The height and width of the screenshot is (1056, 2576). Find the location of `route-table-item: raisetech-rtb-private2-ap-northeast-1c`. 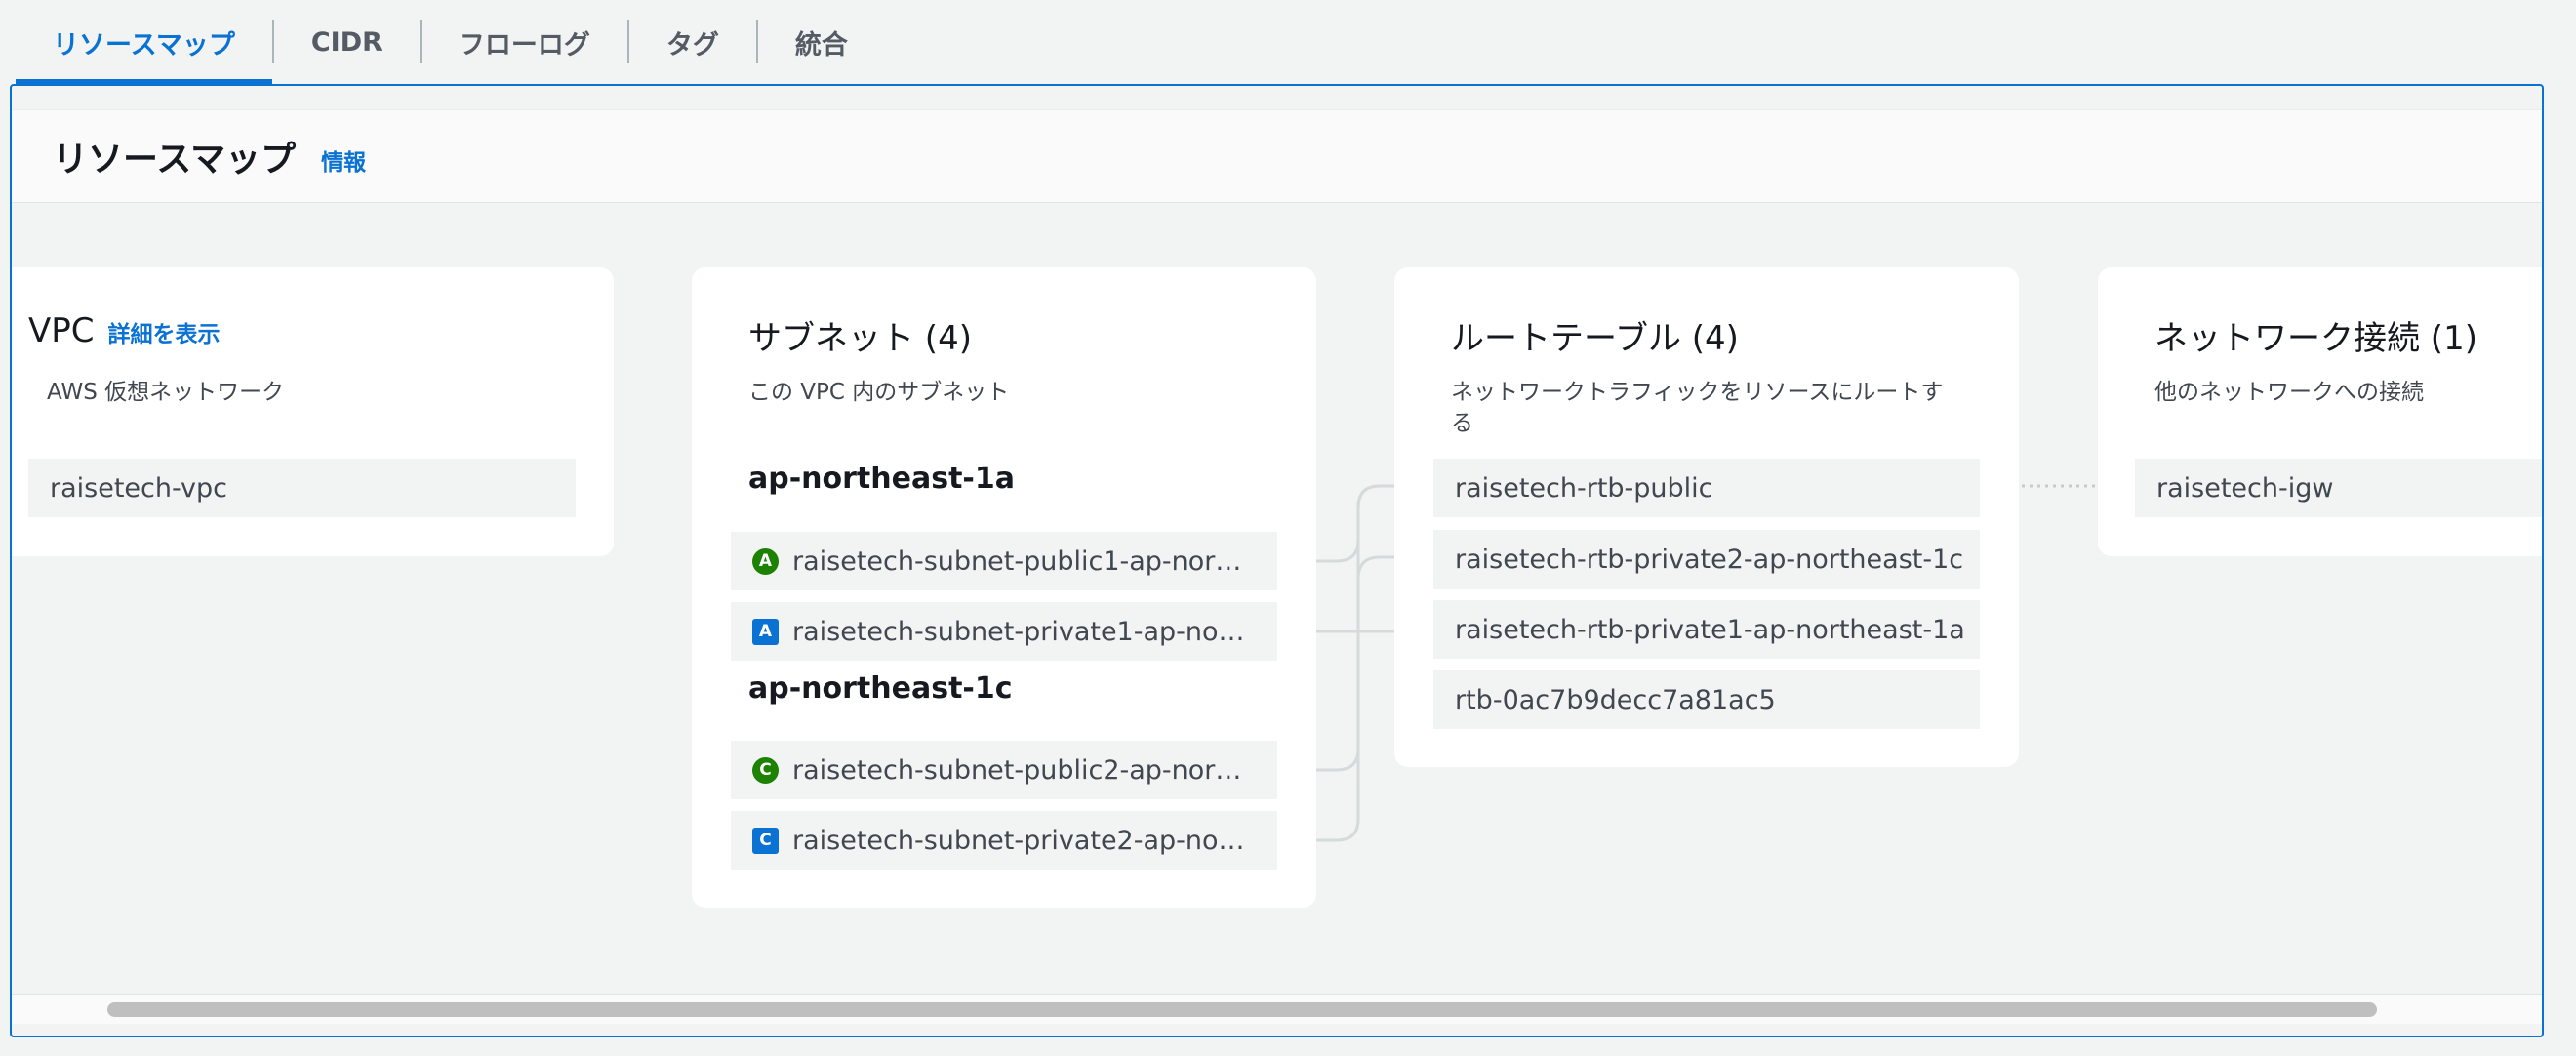

route-table-item: raisetech-rtb-private2-ap-northeast-1c is located at coordinates (1706, 560).